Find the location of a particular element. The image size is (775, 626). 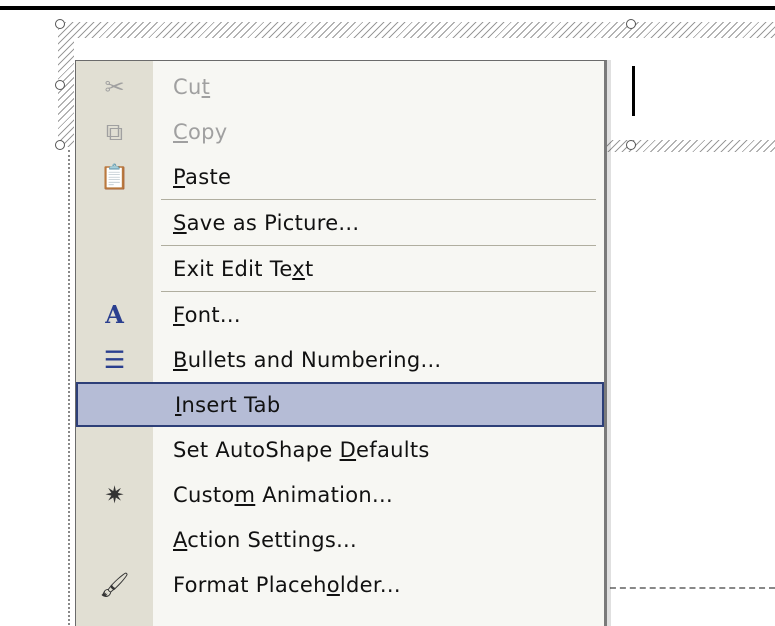

label-mnemonic: m is located at coordinates (245, 494).